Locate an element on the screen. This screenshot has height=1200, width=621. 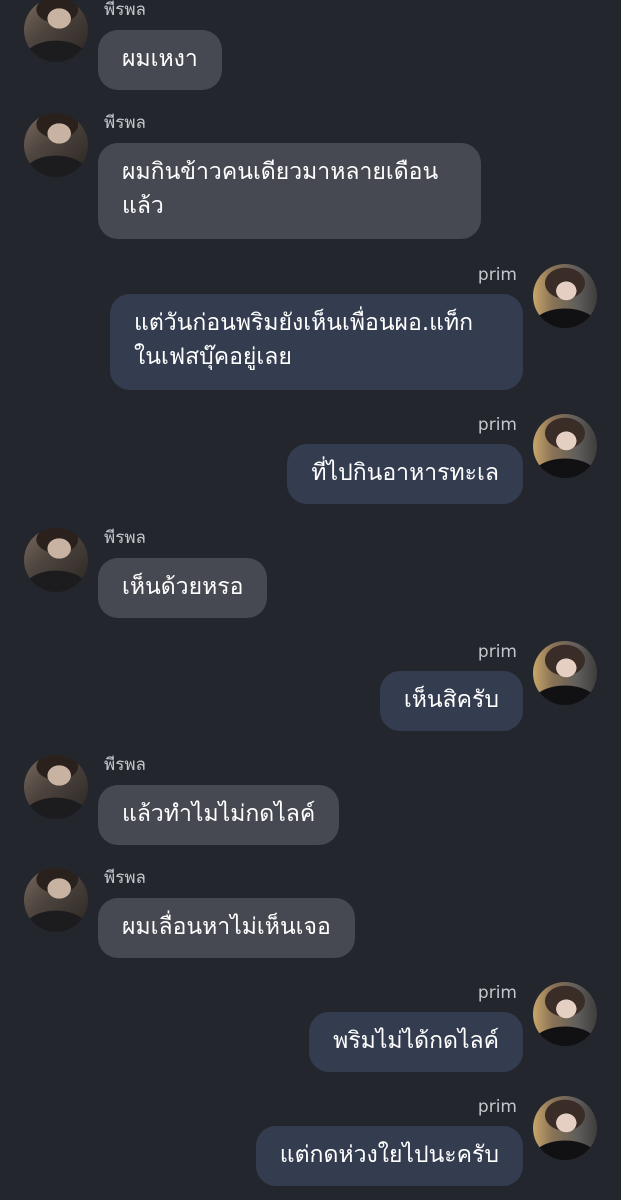
message-bubble: แต่กดห่วงใยไปนะครับ is located at coordinates (389, 1156).